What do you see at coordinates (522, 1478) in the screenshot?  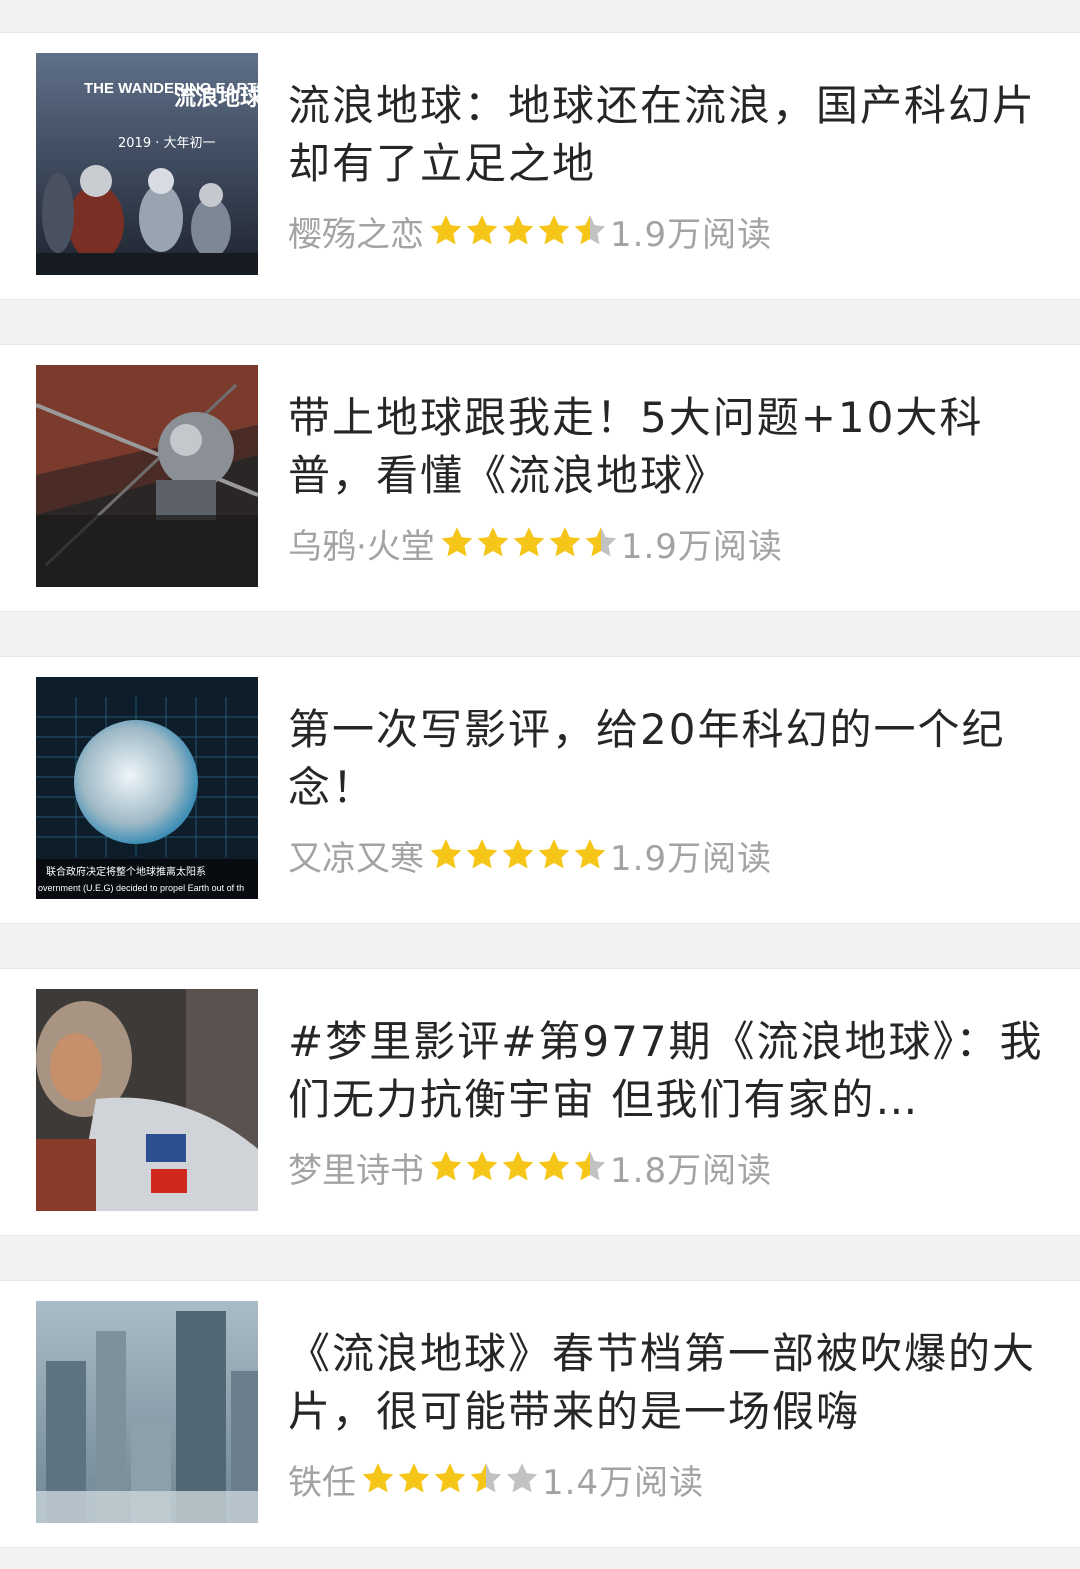 I see `star-empty-icon` at bounding box center [522, 1478].